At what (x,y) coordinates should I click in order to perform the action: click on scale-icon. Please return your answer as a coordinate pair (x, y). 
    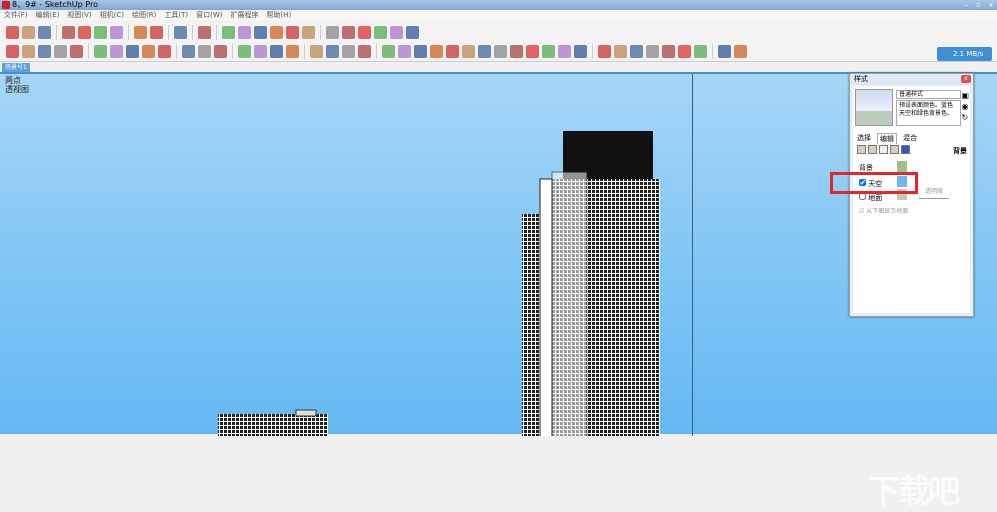
    Looking at the image, I should click on (164, 51).